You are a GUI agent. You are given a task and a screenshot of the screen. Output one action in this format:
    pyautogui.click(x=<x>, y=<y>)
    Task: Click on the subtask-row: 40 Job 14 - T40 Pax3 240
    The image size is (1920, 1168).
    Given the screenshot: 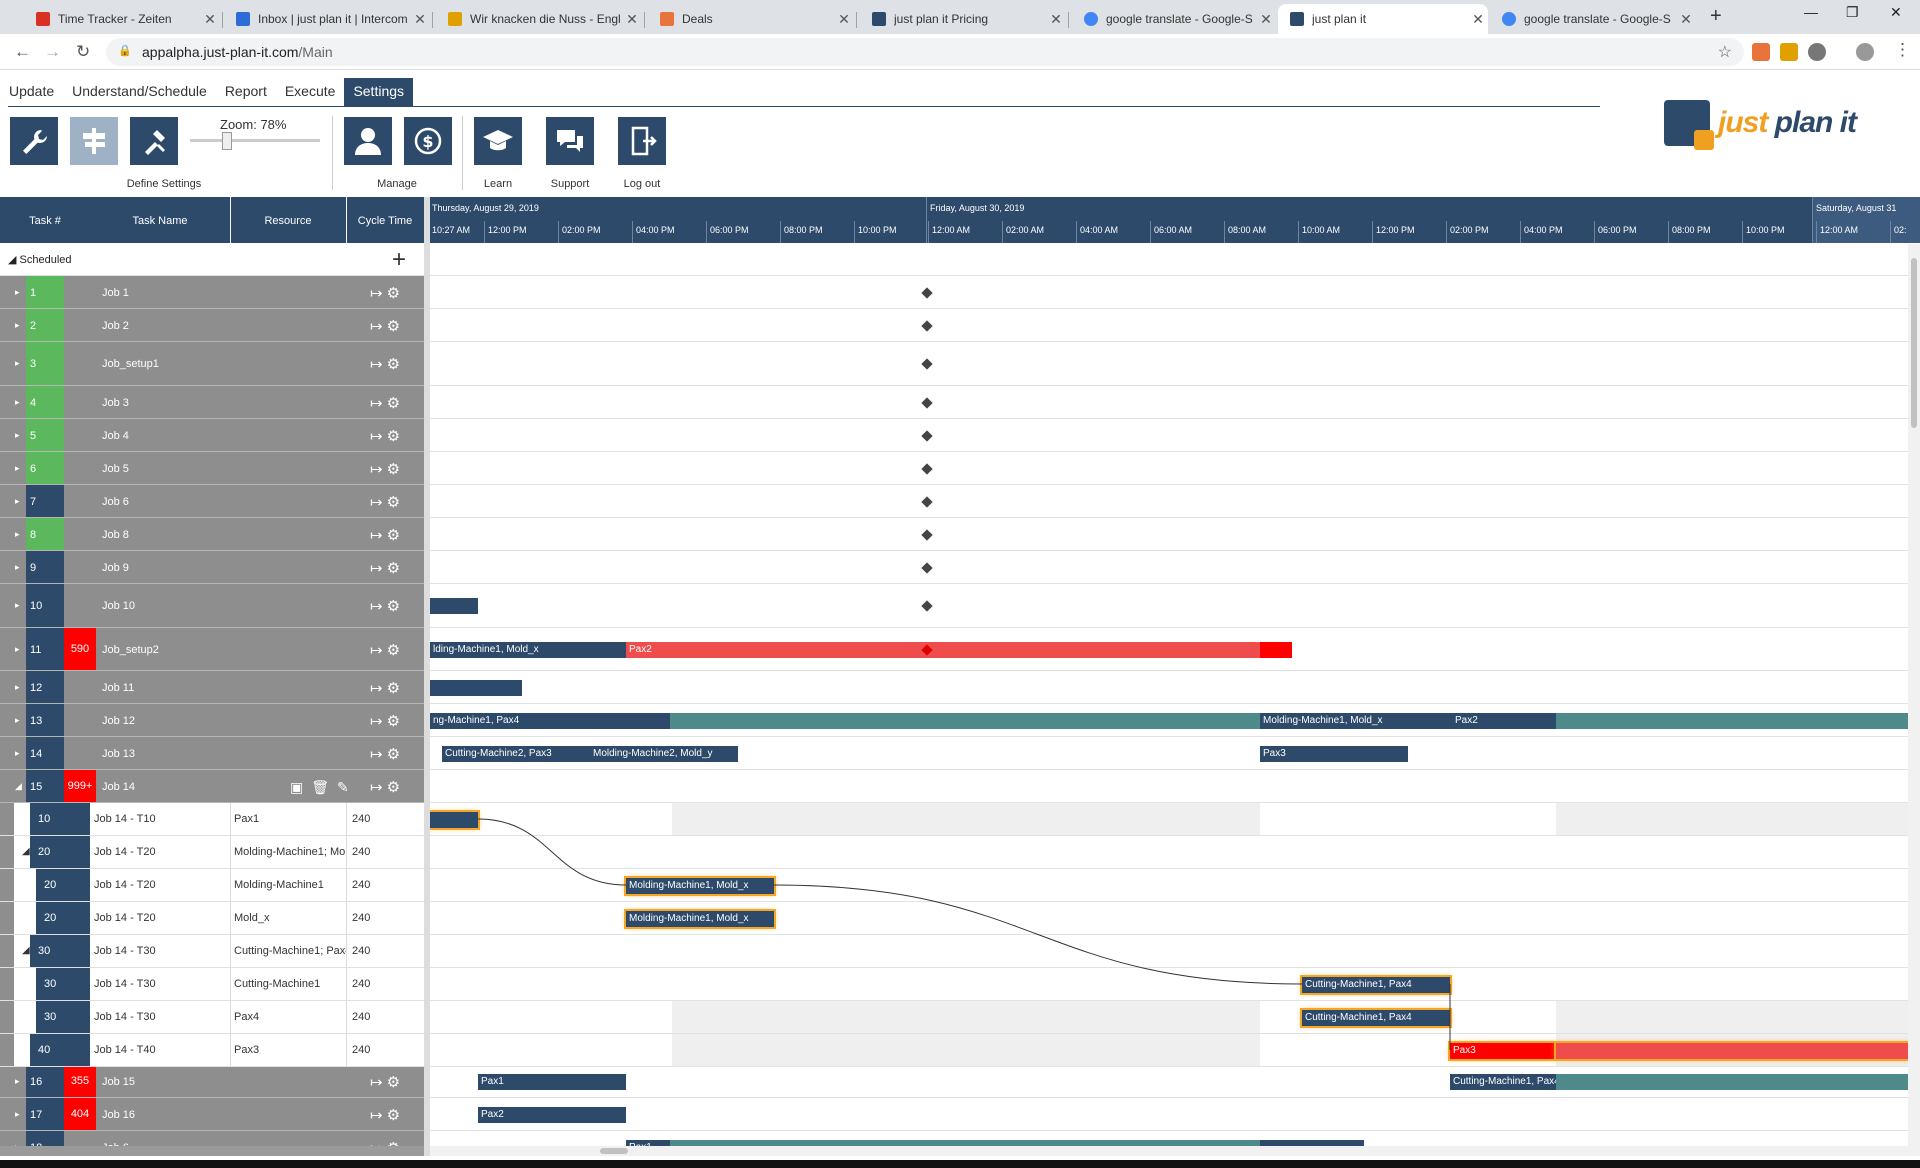 What is the action you would take?
    pyautogui.click(x=212, y=1050)
    